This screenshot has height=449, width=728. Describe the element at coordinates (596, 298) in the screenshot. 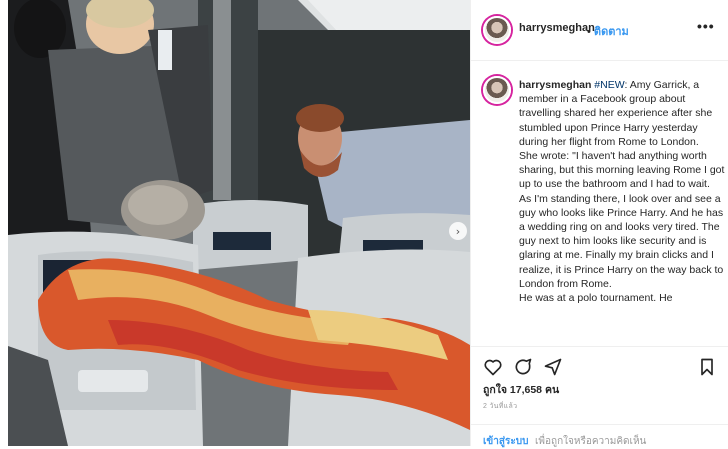

I see `caption-line-4: He was at a polo tournament. He` at that location.